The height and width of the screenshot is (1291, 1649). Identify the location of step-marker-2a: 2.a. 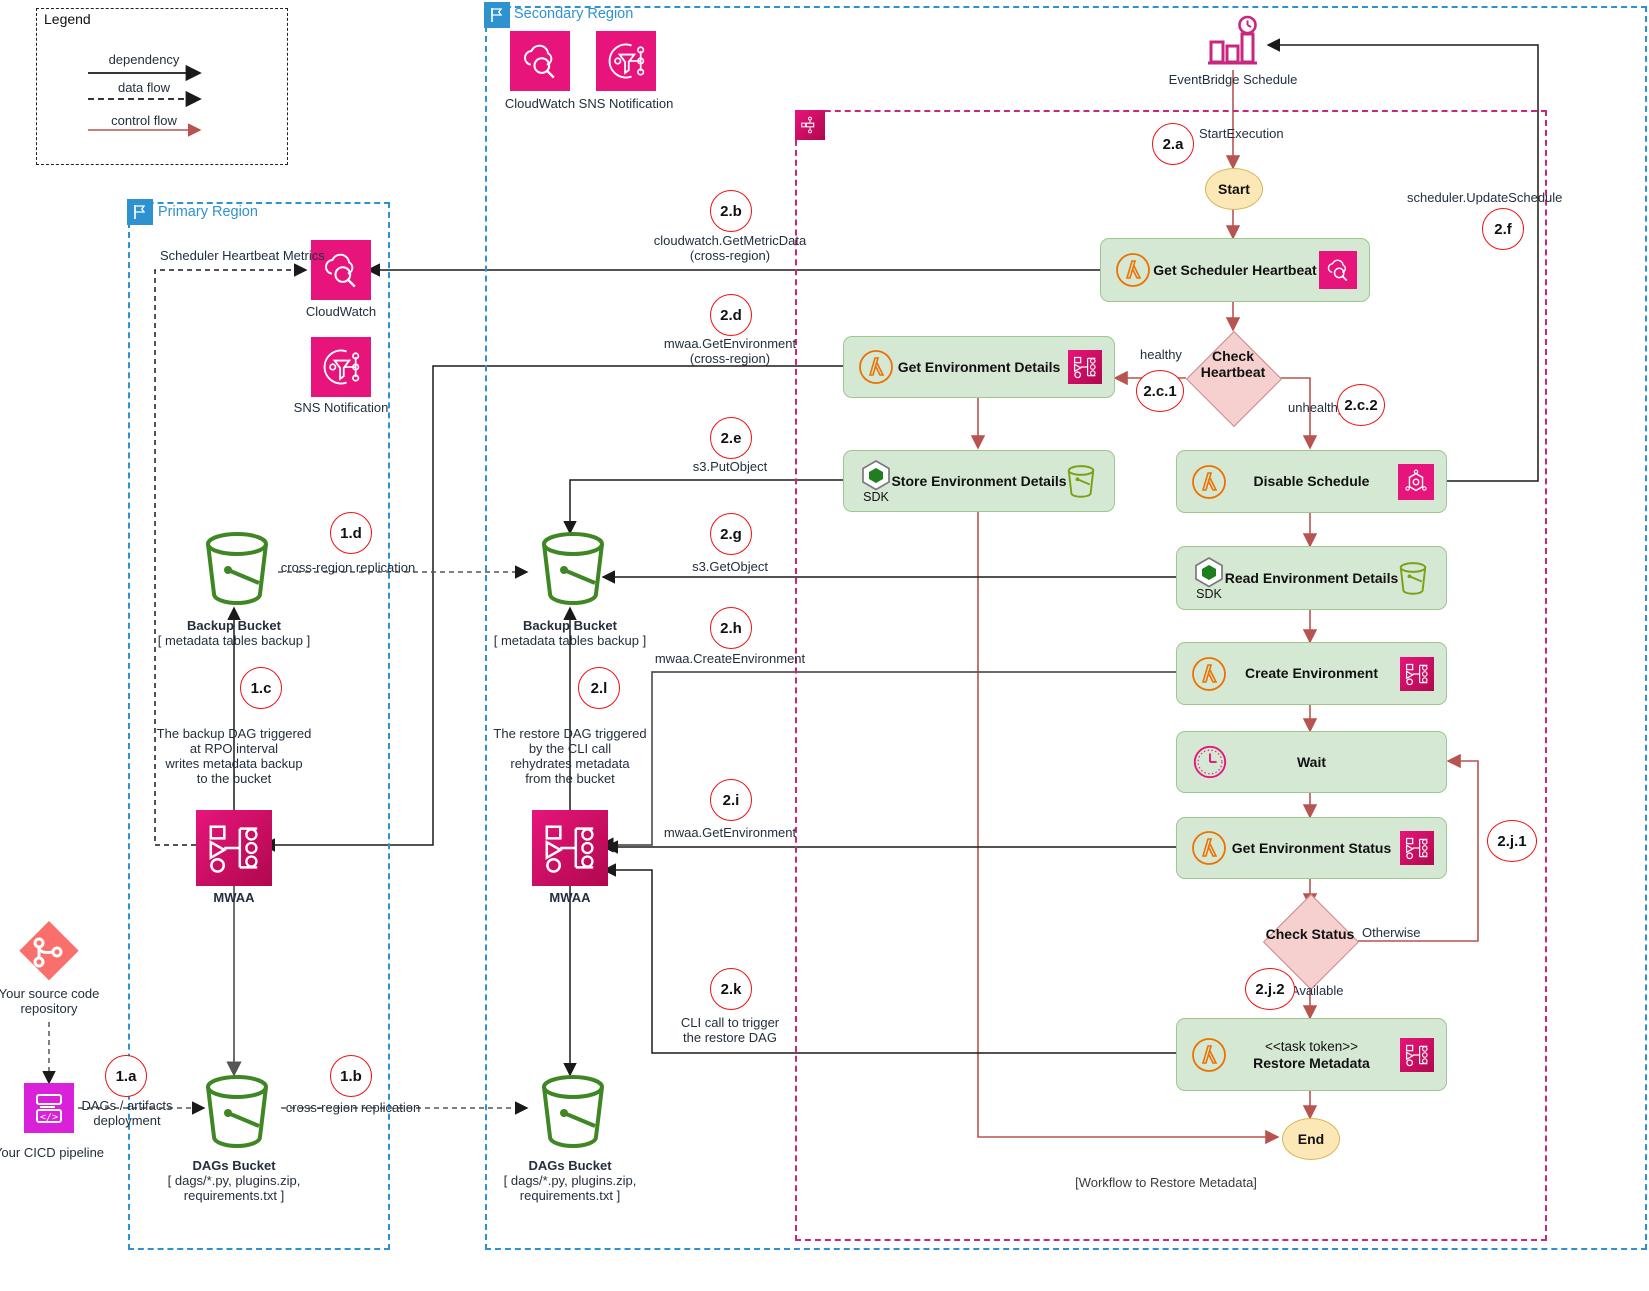
(1173, 144).